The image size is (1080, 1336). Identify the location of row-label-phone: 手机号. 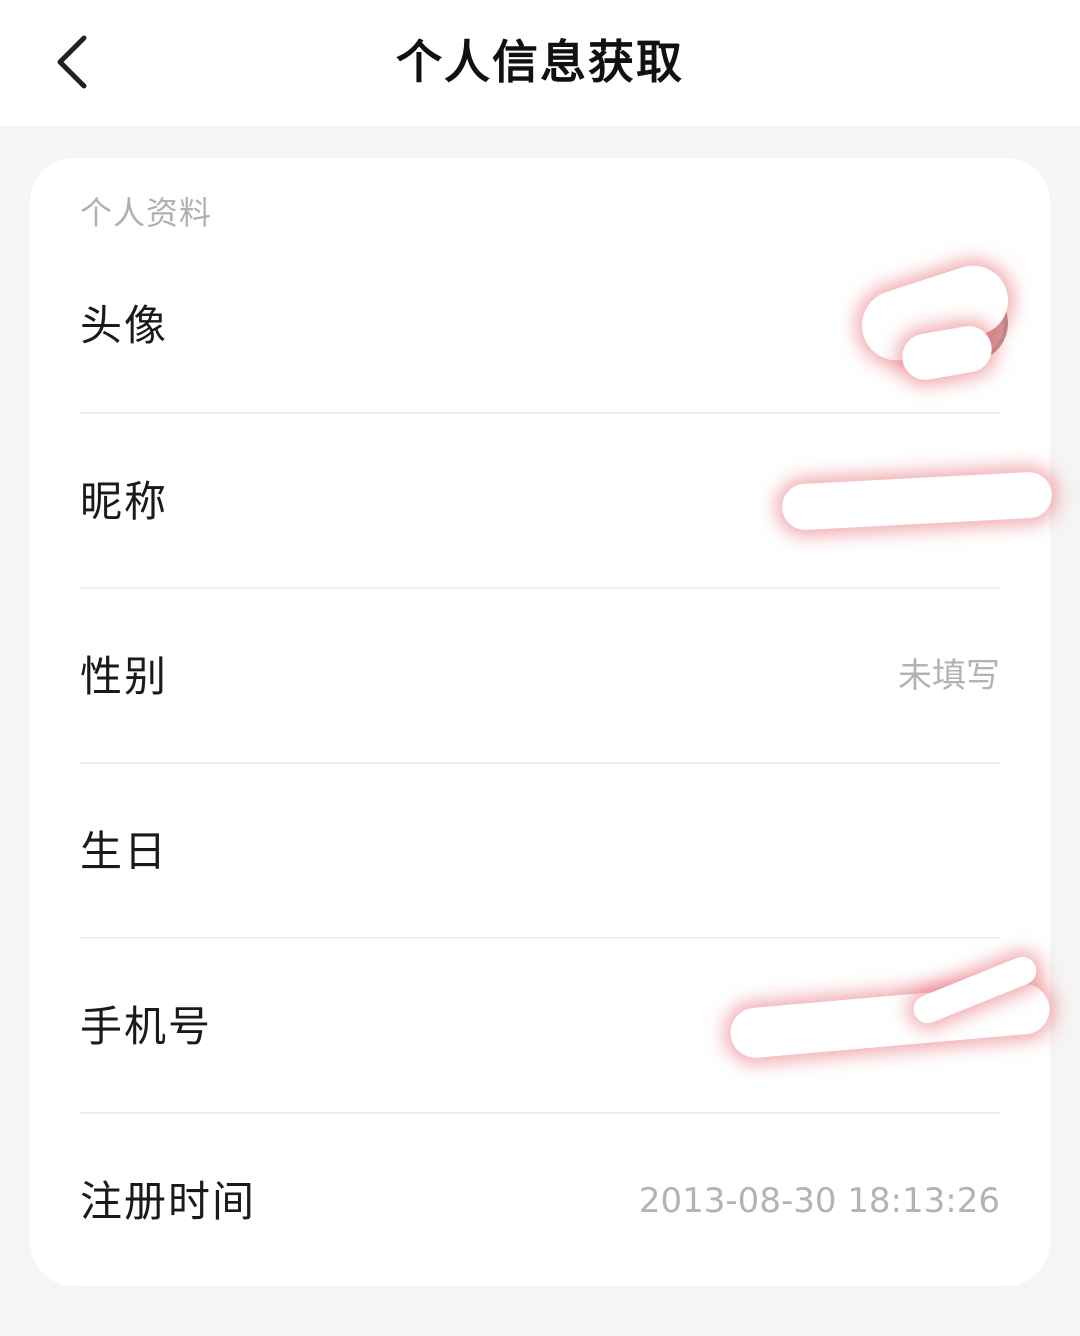
(146, 1026).